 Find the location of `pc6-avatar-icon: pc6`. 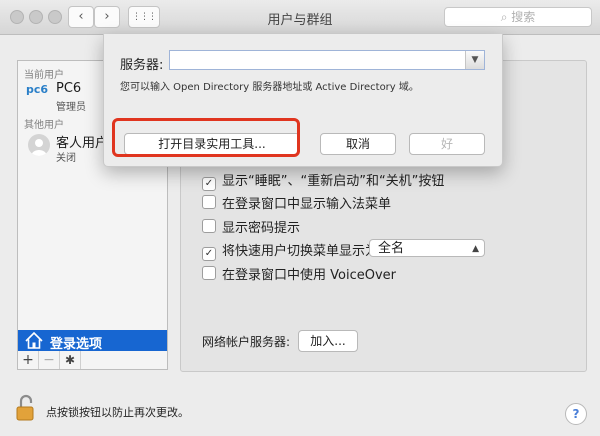

pc6-avatar-icon: pc6 is located at coordinates (37, 89).